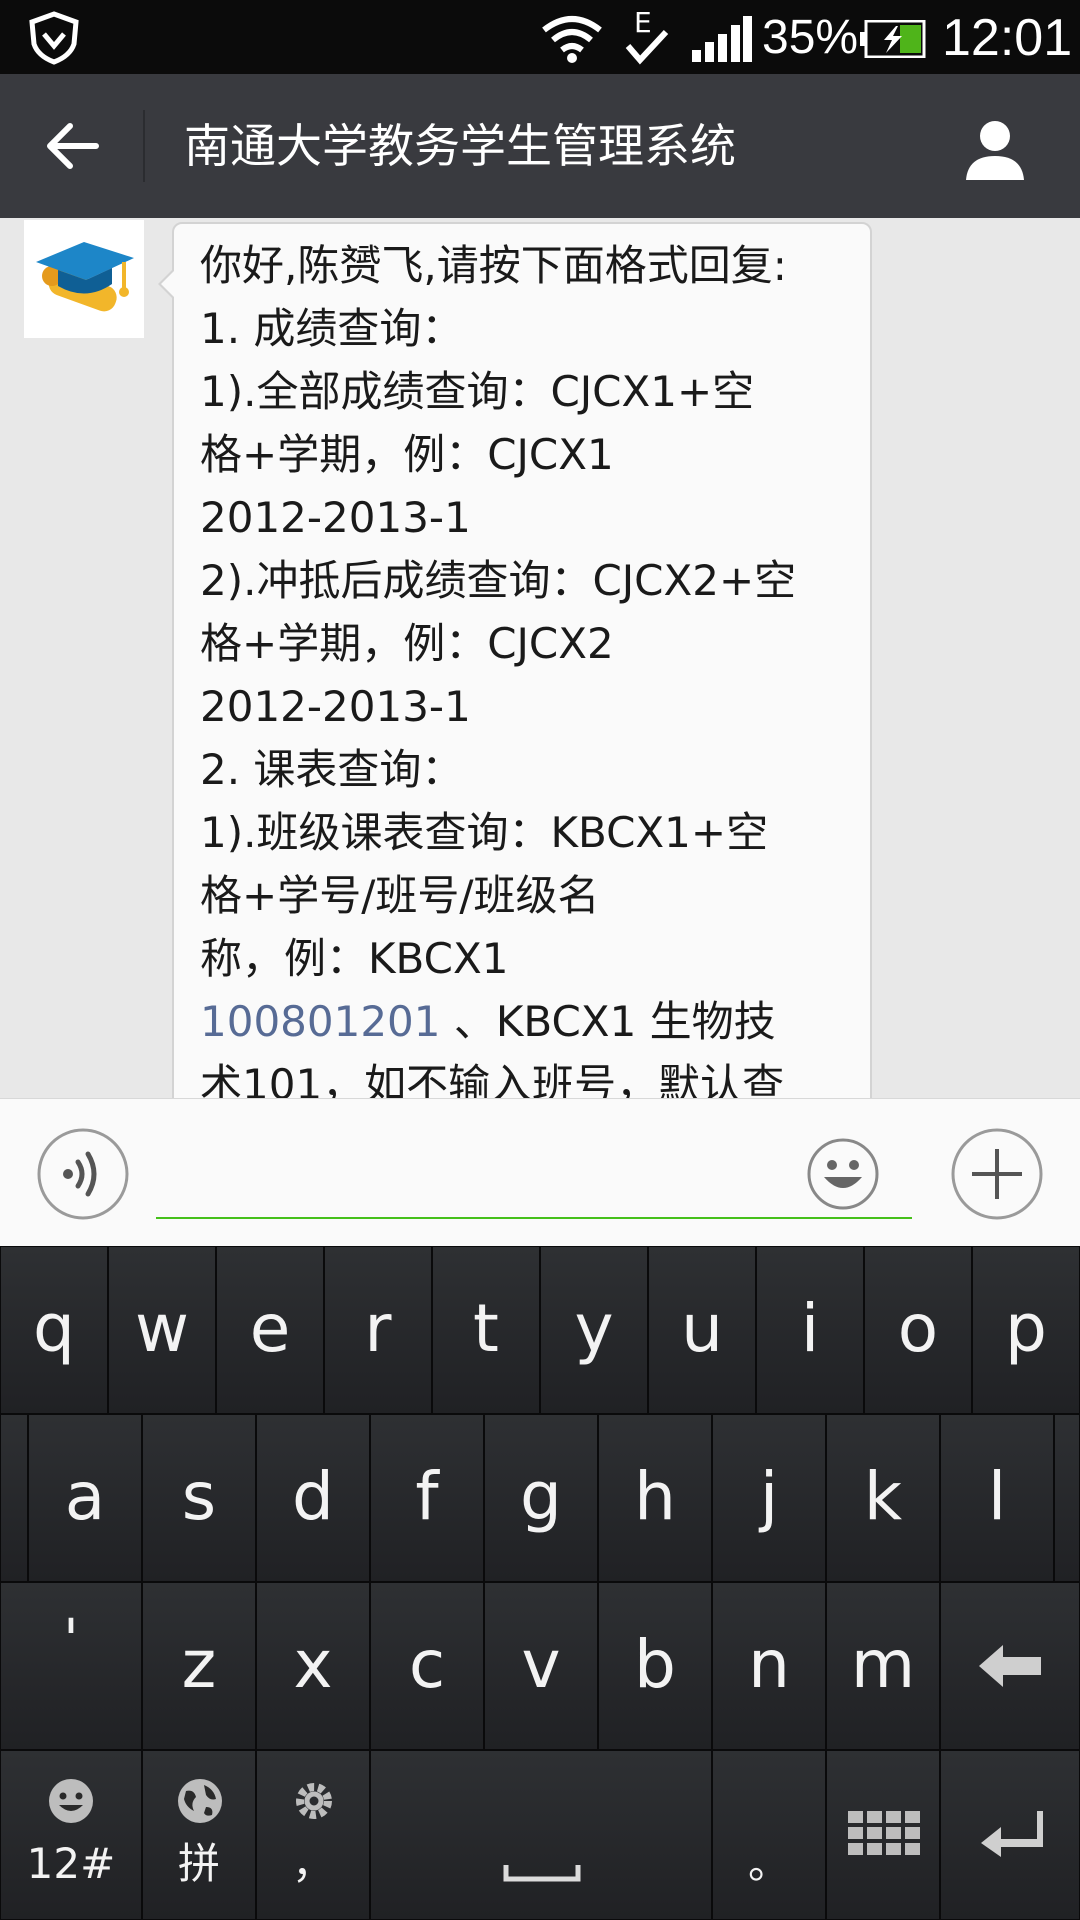 The width and height of the screenshot is (1080, 1920). I want to click on period-label: 。, so click(768, 1863).